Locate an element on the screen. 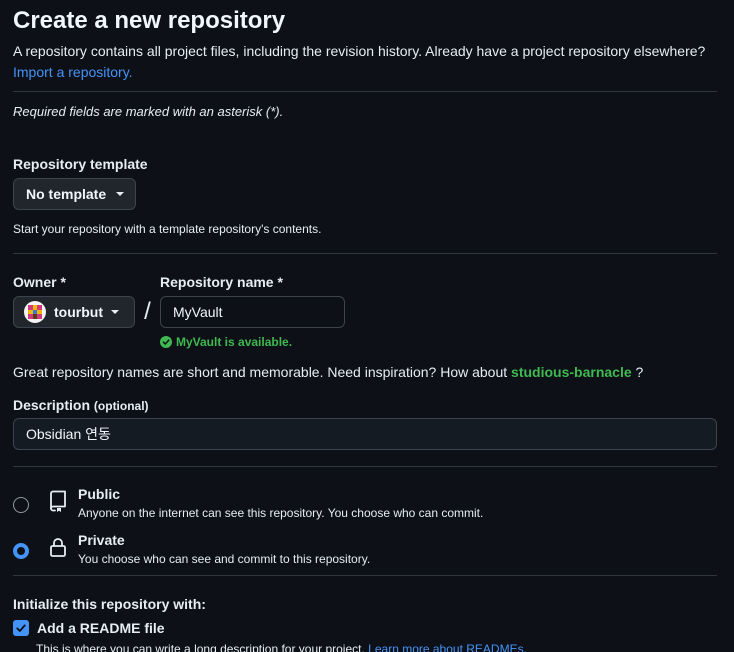 This screenshot has width=734, height=652. import-repository-link: Import a repository. is located at coordinates (73, 72).